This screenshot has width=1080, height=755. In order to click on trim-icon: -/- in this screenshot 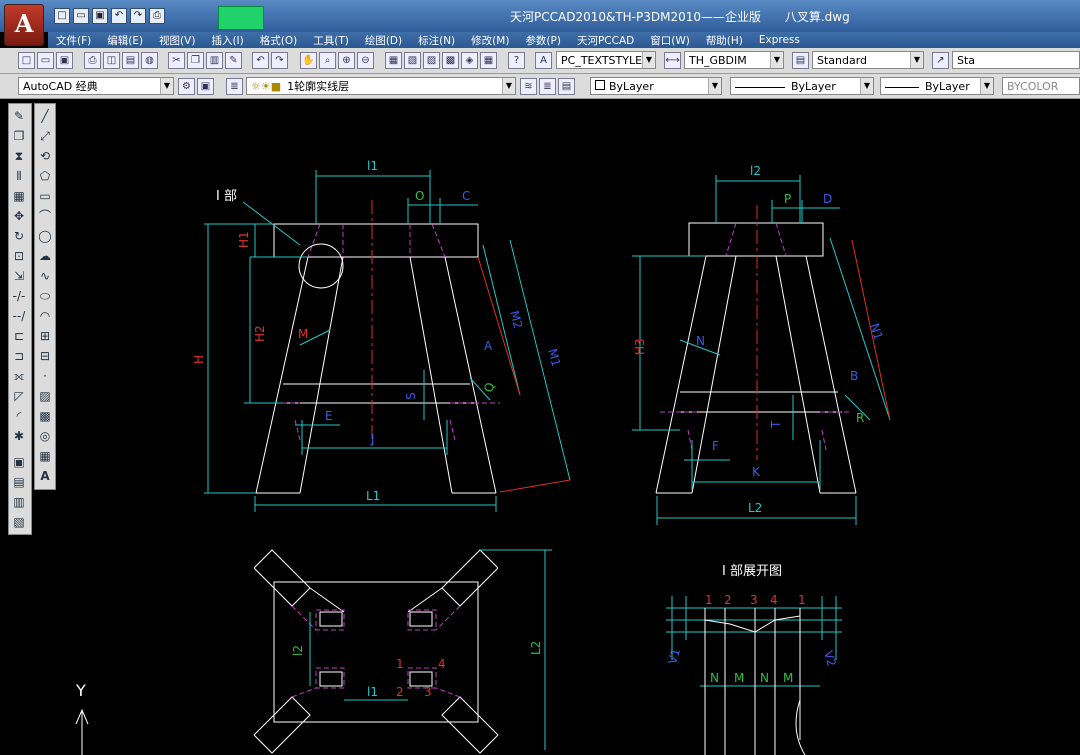, I will do `click(19, 296)`.